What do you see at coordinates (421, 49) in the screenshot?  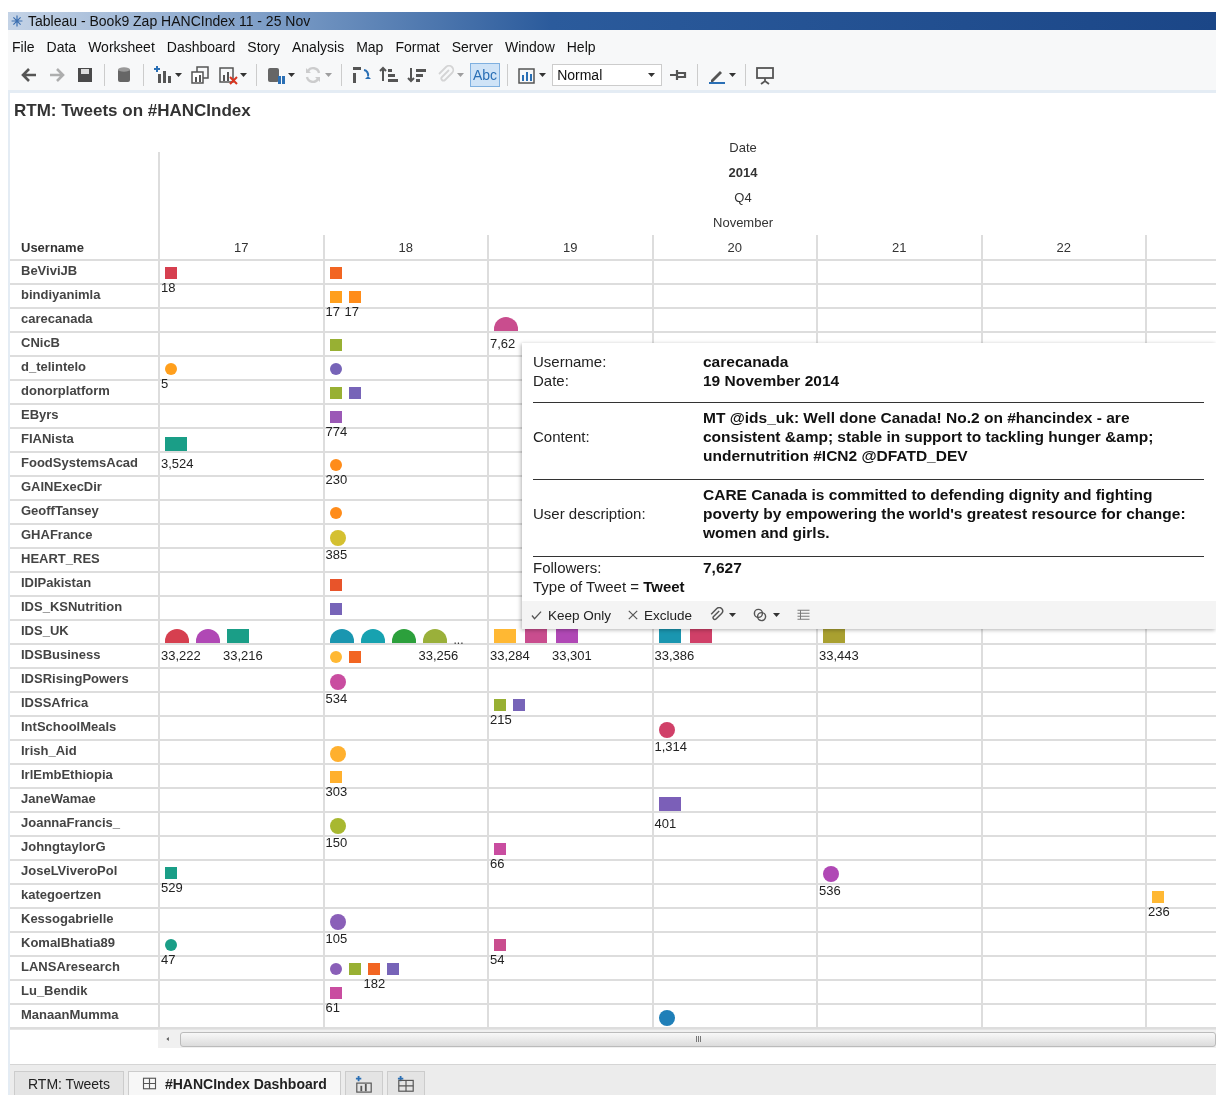 I see `menu-item: Format` at bounding box center [421, 49].